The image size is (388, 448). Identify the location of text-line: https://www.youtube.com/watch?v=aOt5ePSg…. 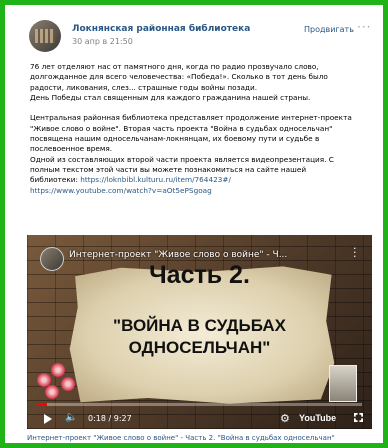
(202, 191).